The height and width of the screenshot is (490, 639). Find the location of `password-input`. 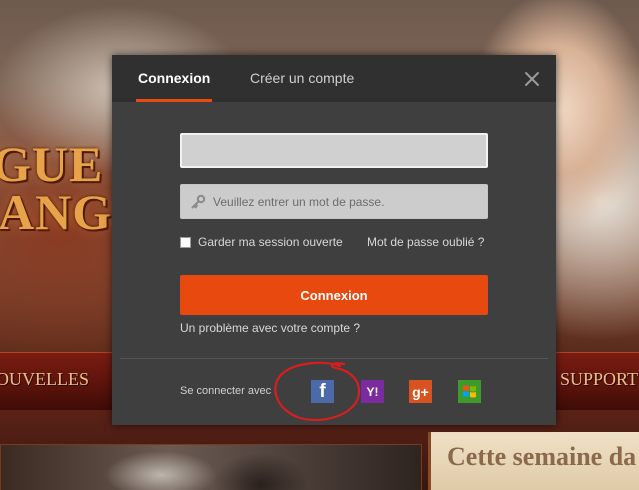

password-input is located at coordinates (334, 201).